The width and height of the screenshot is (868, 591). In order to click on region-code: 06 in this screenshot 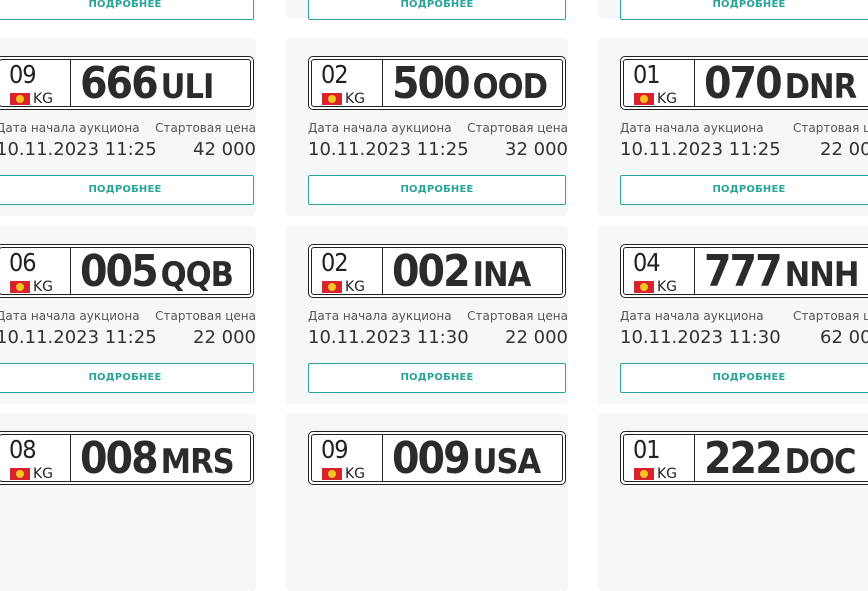, I will do `click(23, 262)`.